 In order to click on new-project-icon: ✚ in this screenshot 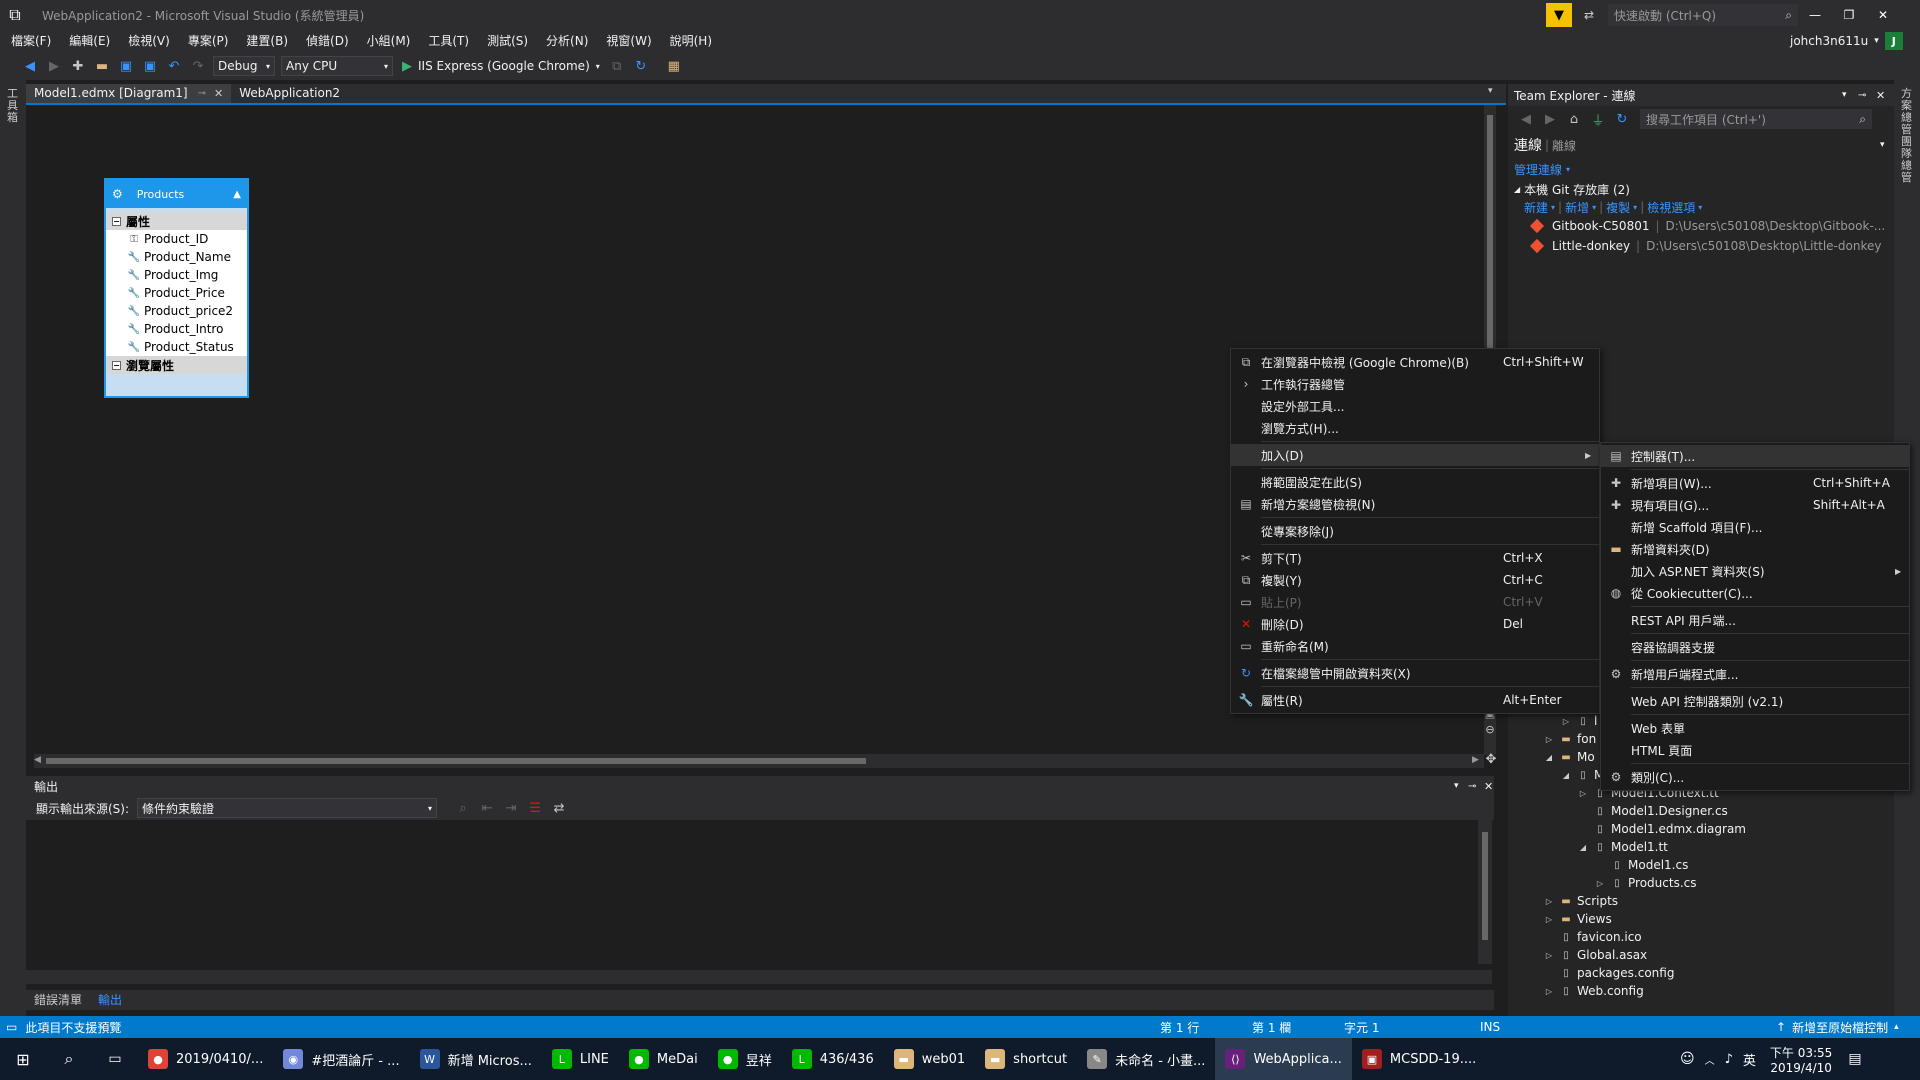, I will do `click(78, 66)`.